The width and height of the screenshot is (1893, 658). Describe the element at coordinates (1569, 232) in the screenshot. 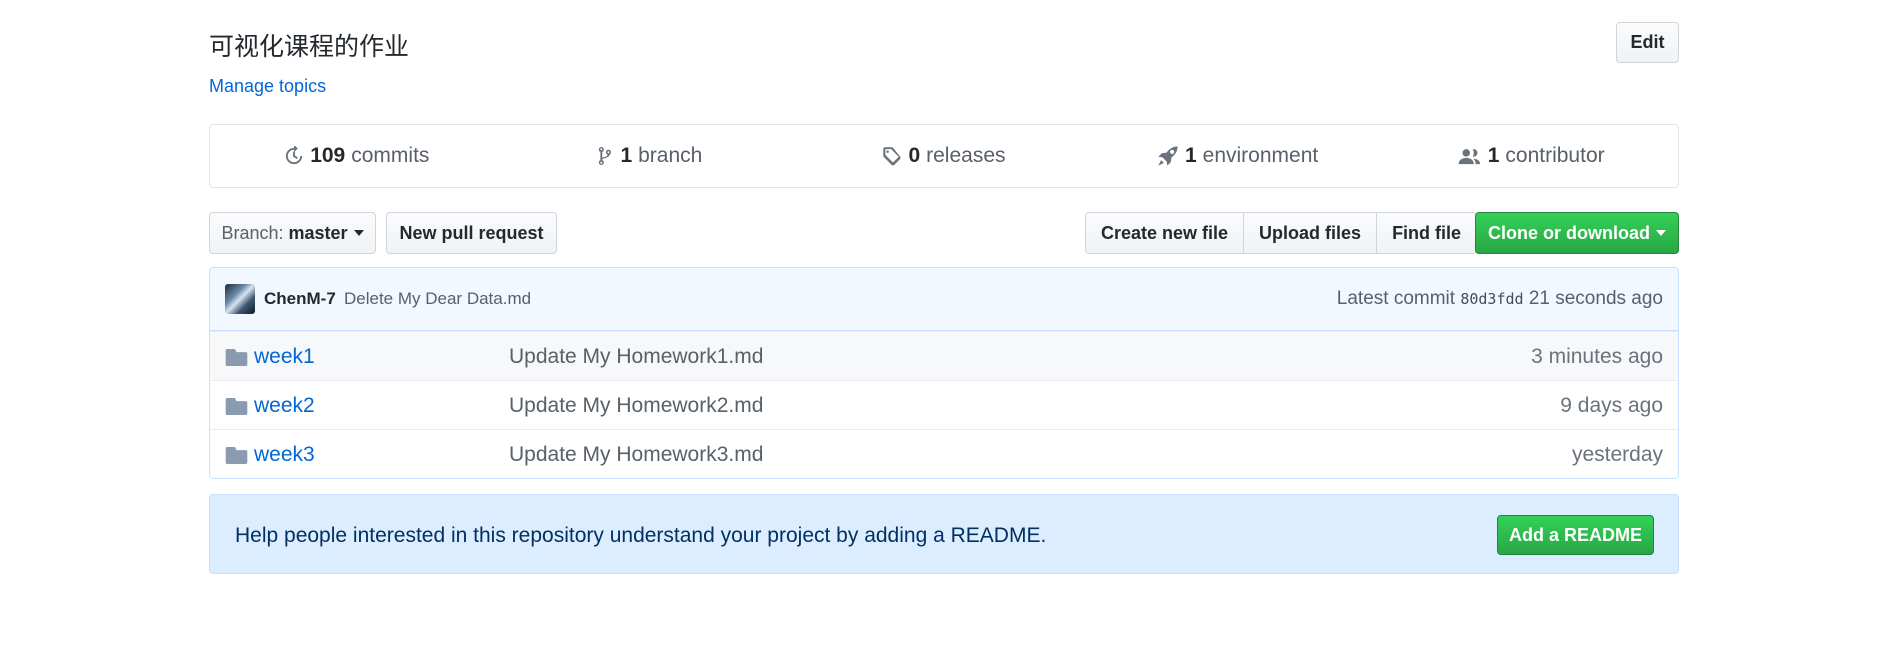

I see `clone-label: Clone or download` at that location.